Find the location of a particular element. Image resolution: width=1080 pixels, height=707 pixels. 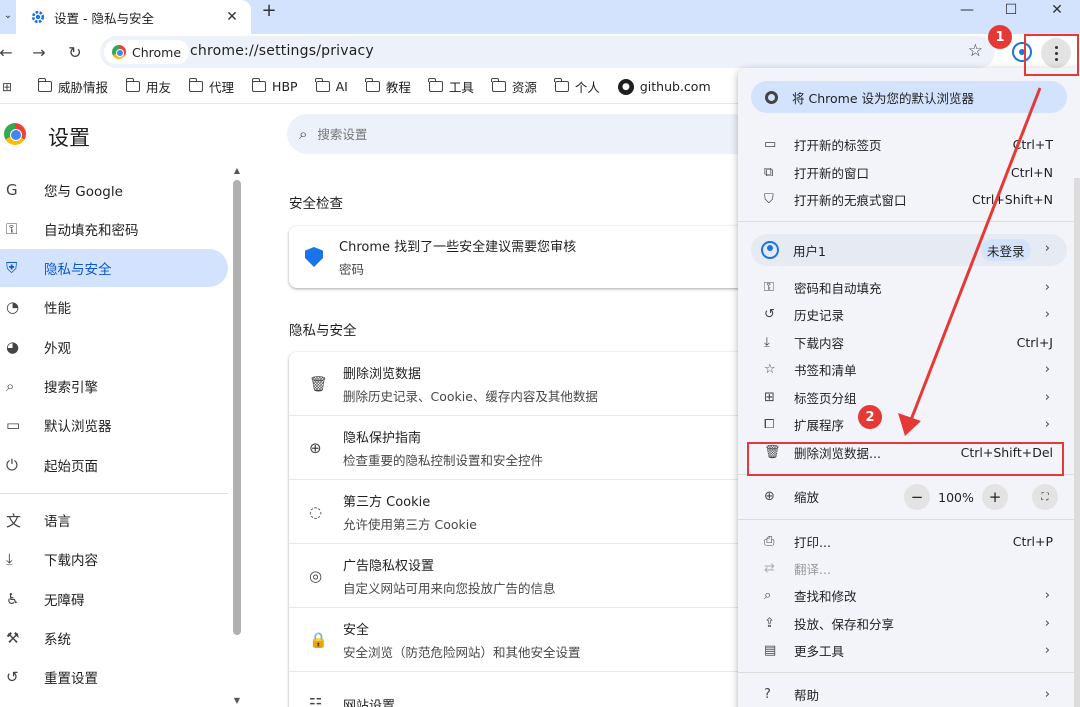

trash-icon: 🗑 is located at coordinates (319, 383).